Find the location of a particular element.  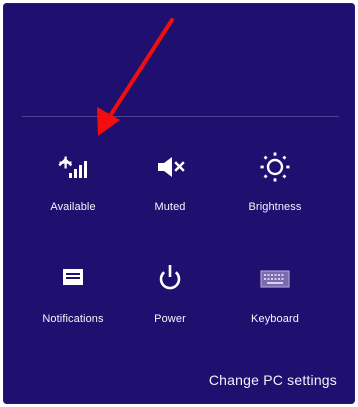

tile-label: Available is located at coordinates (73, 207).